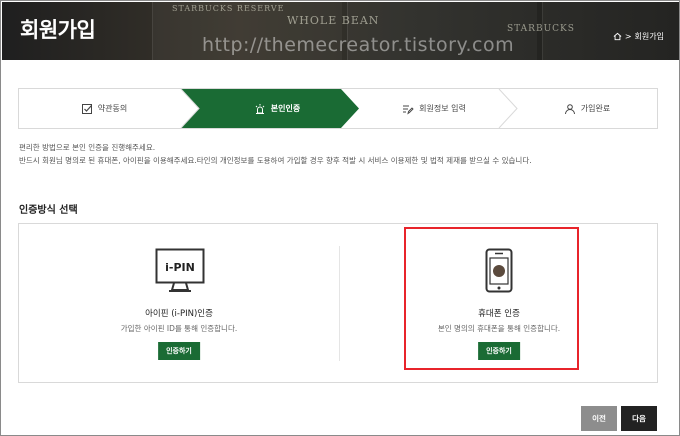 The image size is (680, 436). Describe the element at coordinates (595, 108) in the screenshot. I see `step-label: 가입완료` at that location.